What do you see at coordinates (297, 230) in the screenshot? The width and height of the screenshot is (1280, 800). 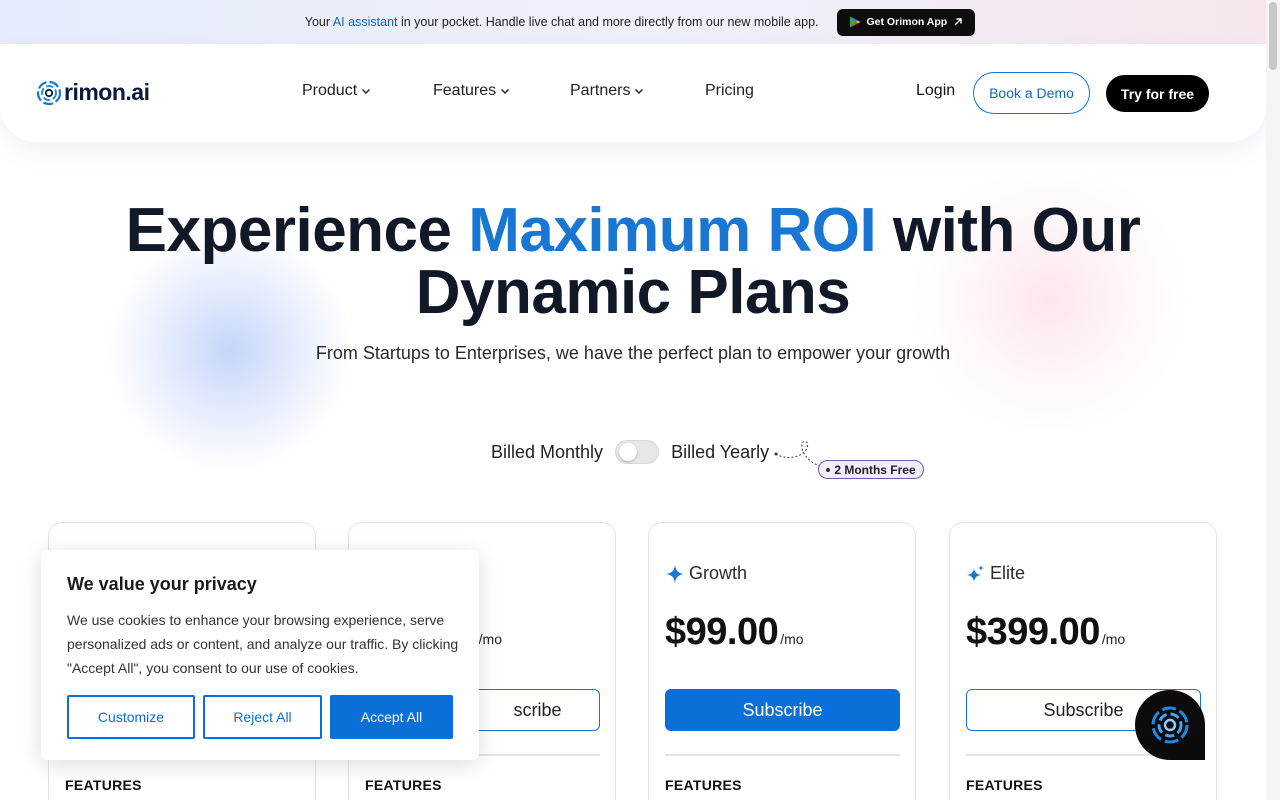 I see `hero-title-part1: Experience` at bounding box center [297, 230].